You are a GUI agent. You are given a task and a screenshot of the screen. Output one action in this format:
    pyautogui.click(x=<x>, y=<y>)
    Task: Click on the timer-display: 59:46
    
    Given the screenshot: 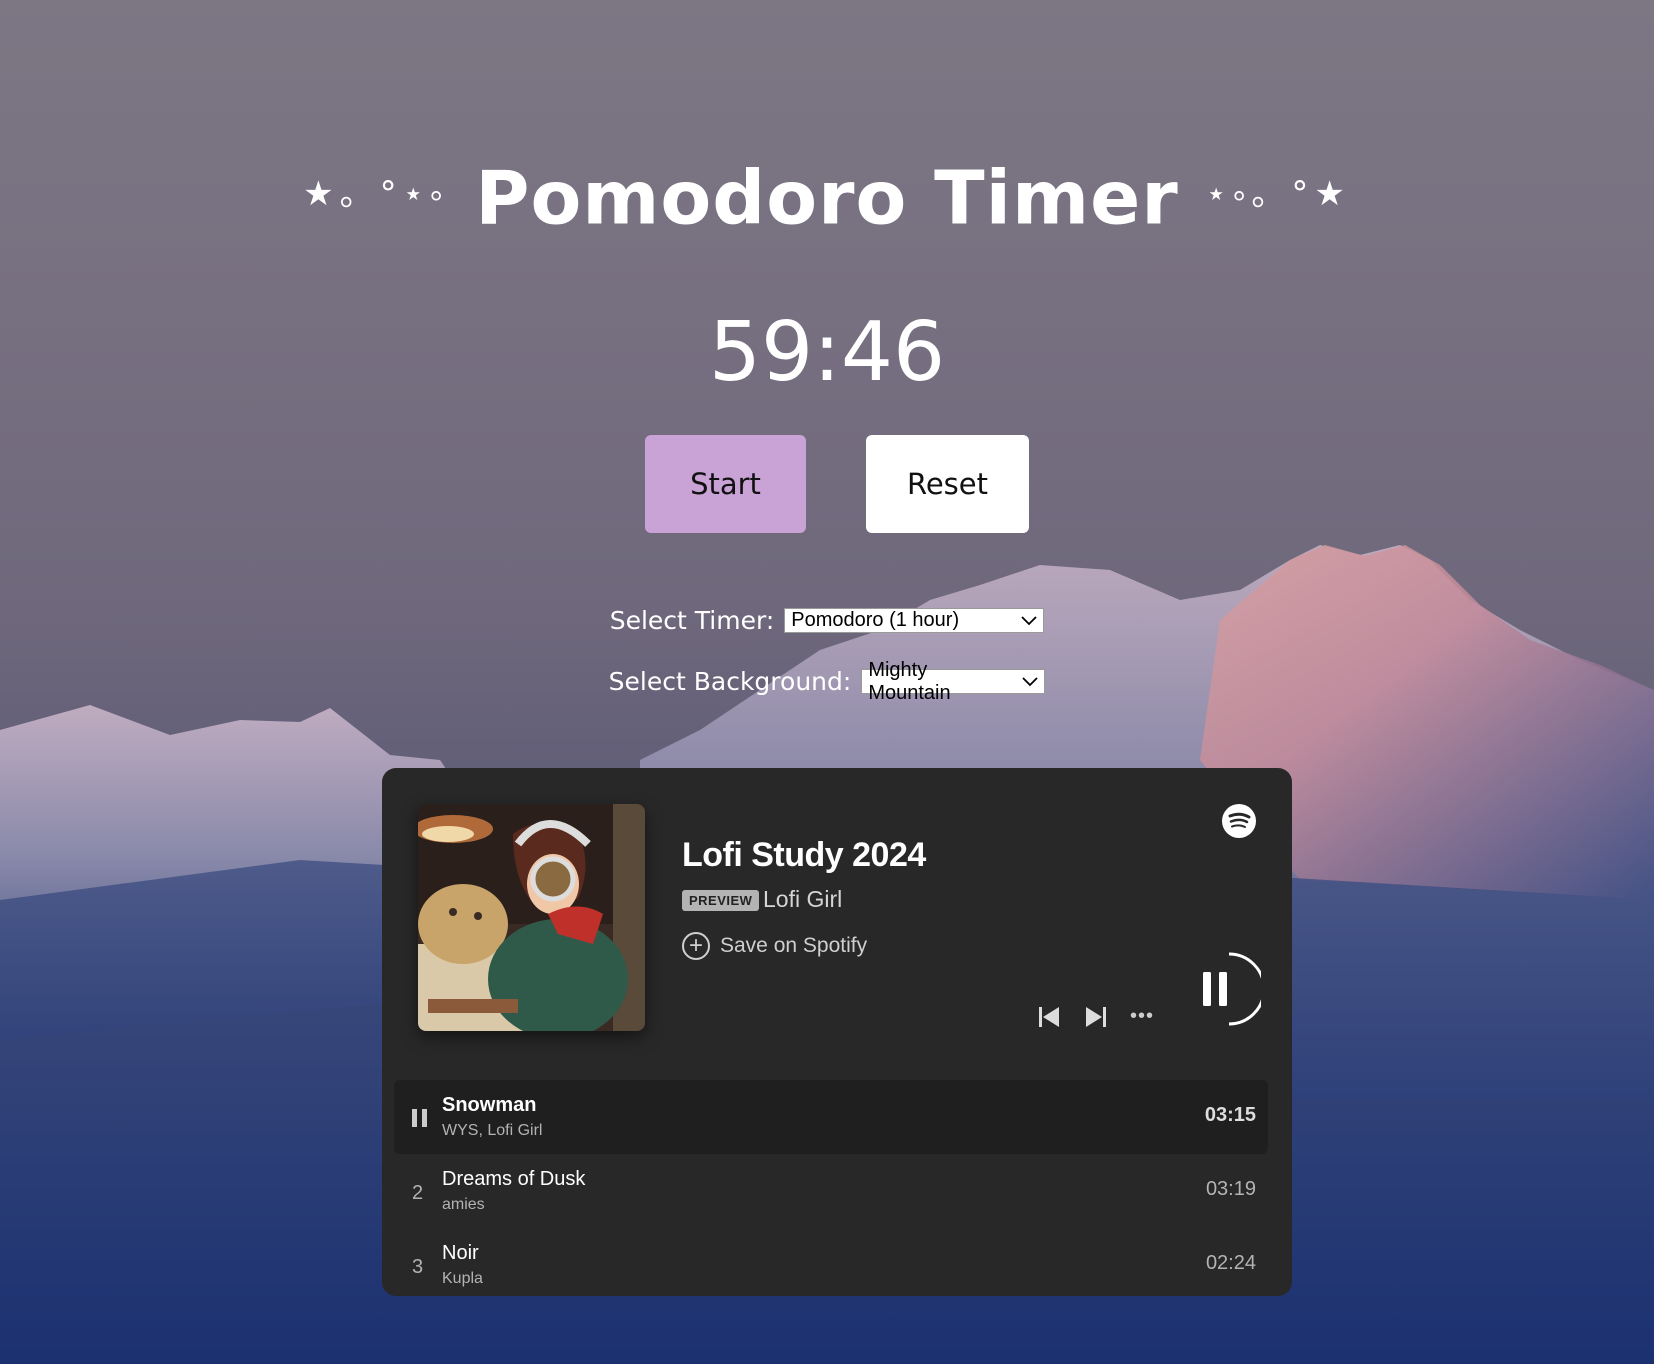 What is the action you would take?
    pyautogui.click(x=827, y=352)
    